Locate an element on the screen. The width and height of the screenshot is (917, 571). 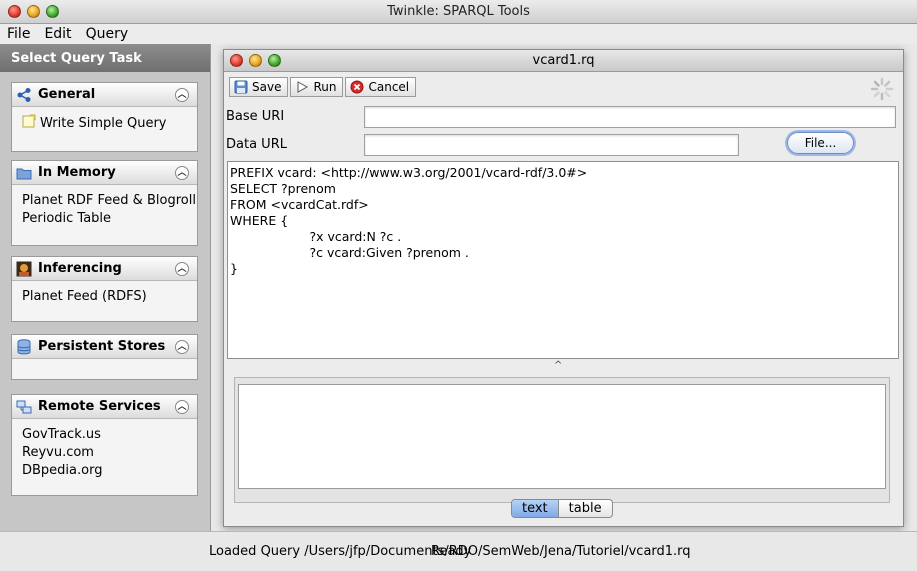
query-window-titlebar: vcard1.rq is located at coordinates (563, 61).